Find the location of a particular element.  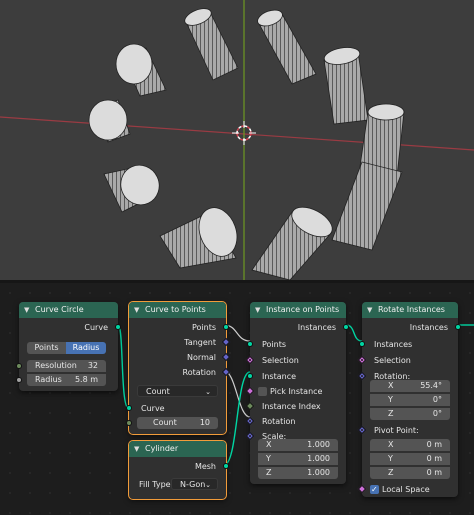

node-header: ▼ Cylinder is located at coordinates (177, 449).